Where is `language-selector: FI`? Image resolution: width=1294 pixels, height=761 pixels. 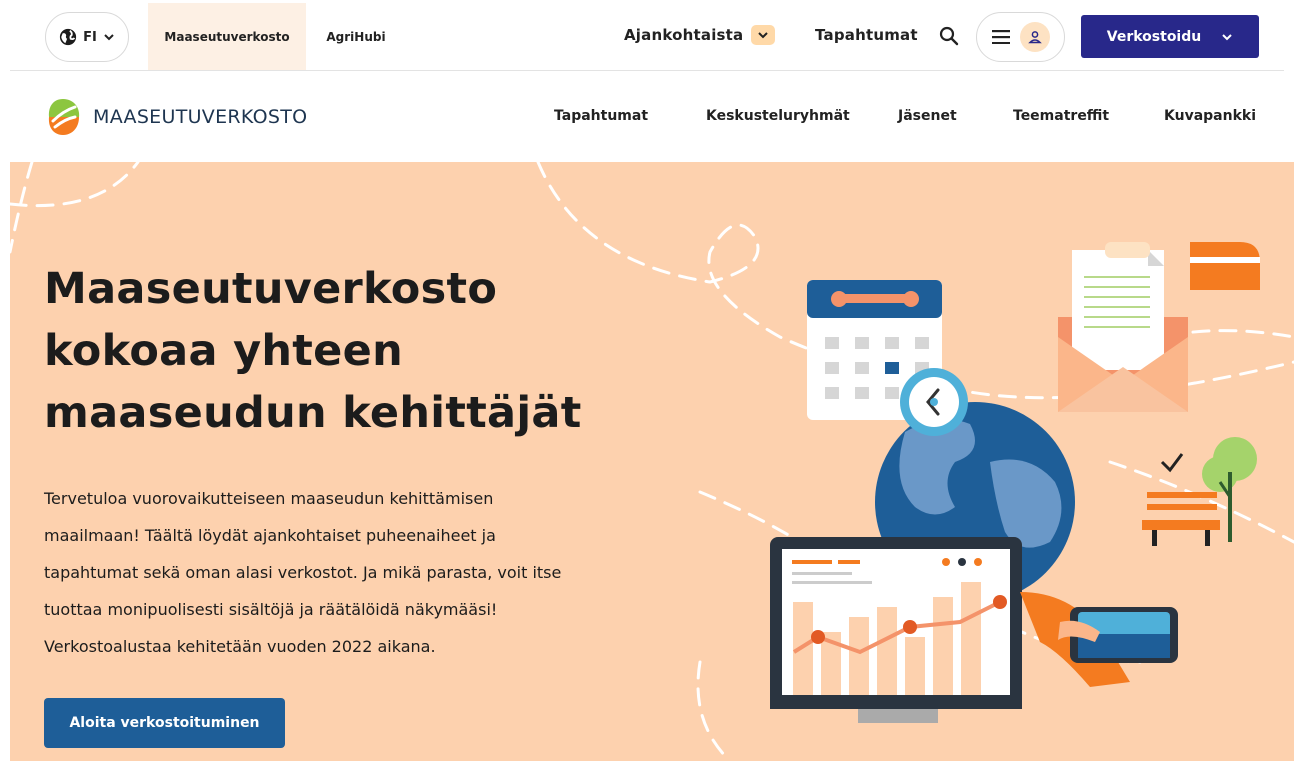
language-selector: FI is located at coordinates (87, 37).